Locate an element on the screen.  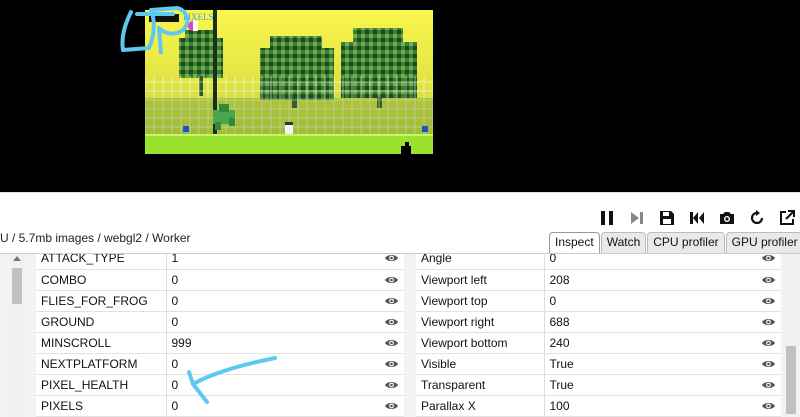
property-name: FLIES_FOR_FROG is located at coordinates (101, 301).